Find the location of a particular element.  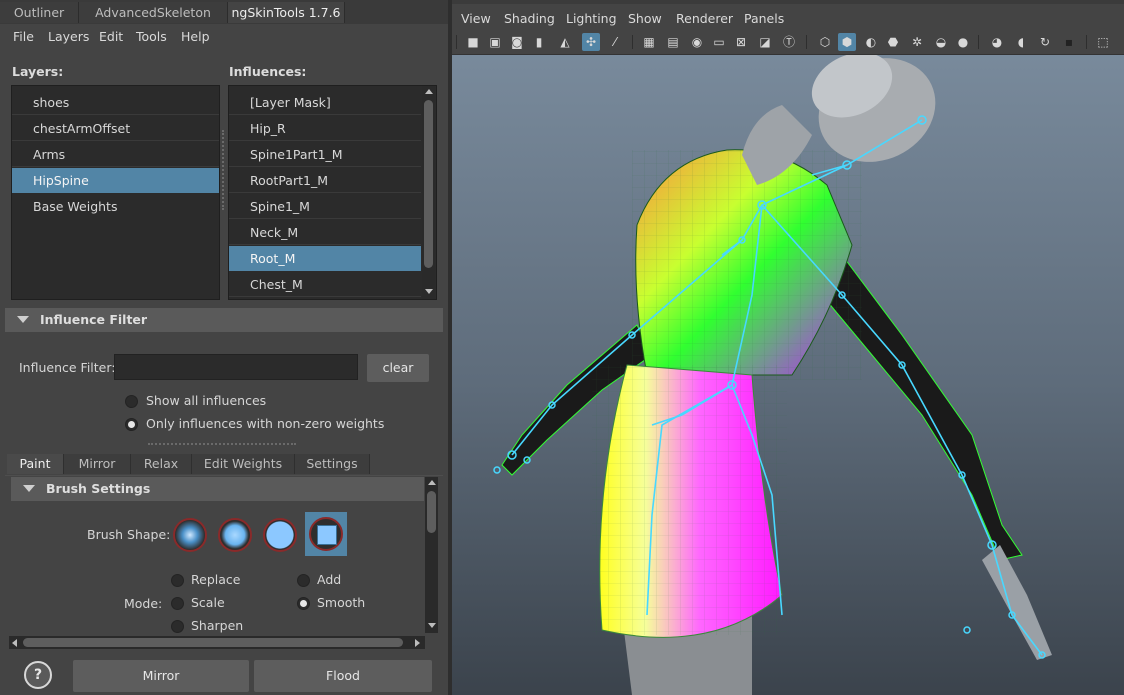

solid-brush-icon is located at coordinates (280, 535).